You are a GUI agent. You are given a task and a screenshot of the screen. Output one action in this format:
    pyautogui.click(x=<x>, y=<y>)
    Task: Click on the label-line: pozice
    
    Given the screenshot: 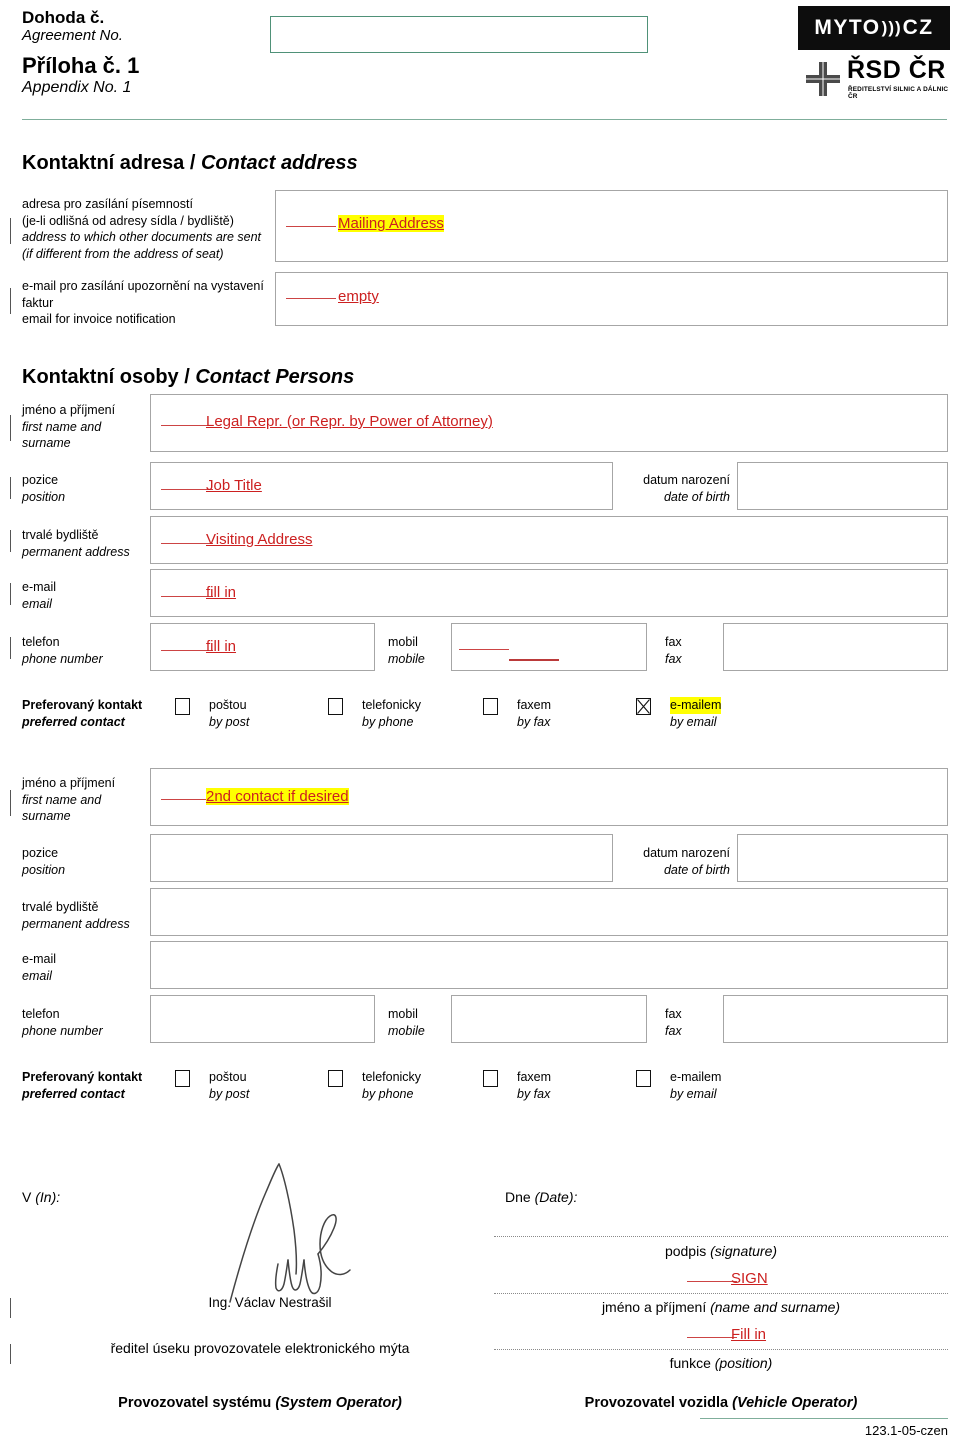 What is the action you would take?
    pyautogui.click(x=40, y=853)
    